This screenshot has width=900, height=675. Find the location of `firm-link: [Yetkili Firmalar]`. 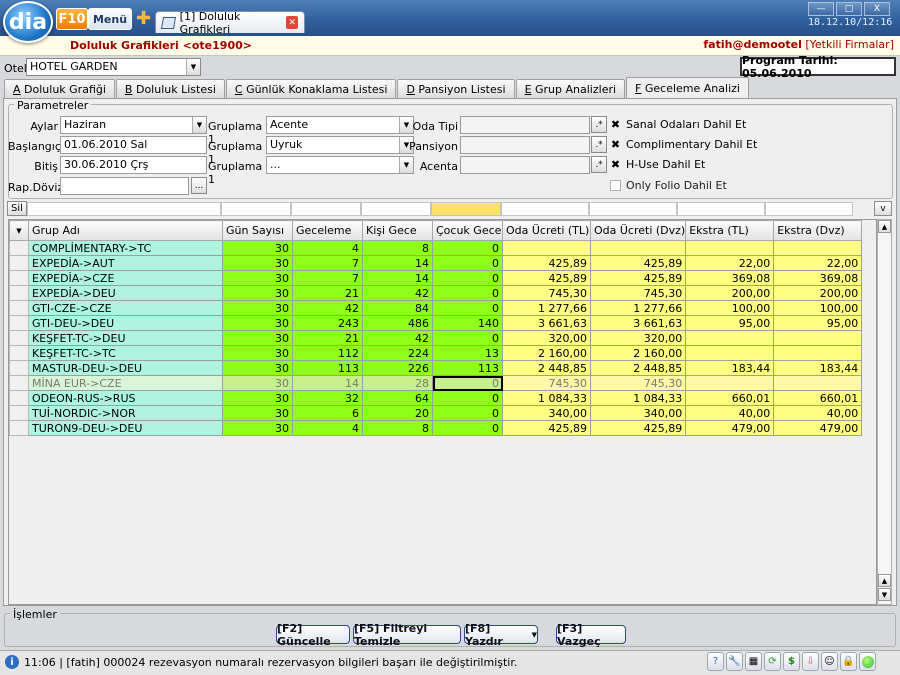

firm-link: [Yetkili Firmalar] is located at coordinates (849, 44).